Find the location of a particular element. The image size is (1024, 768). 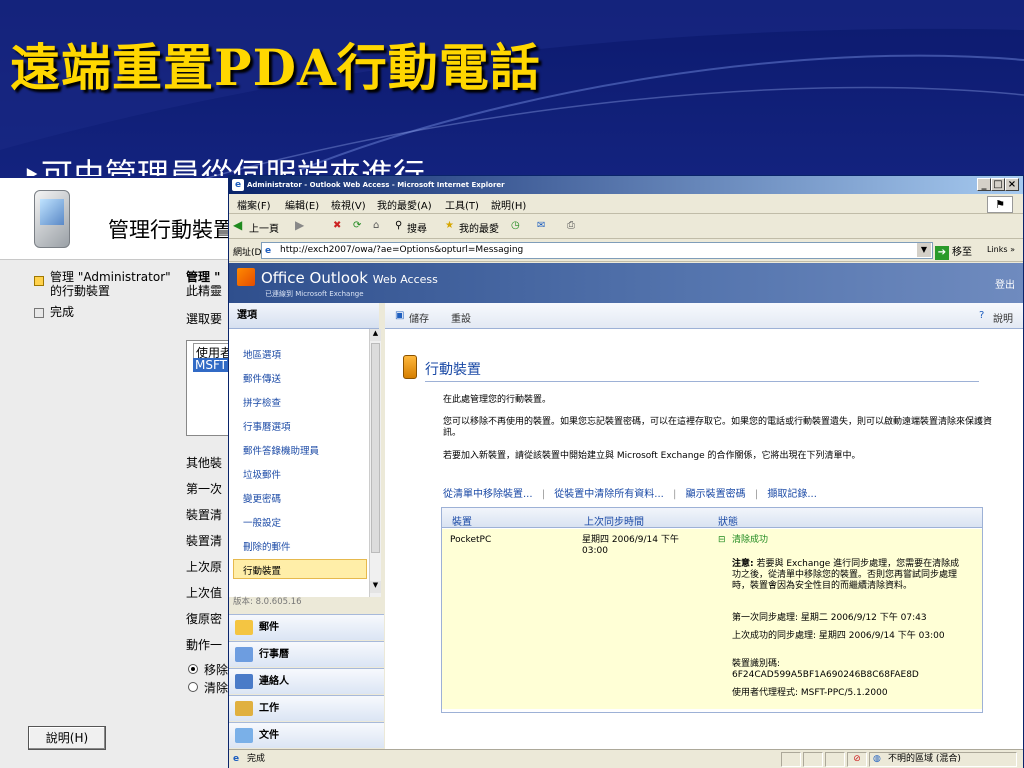

step-complete: 完成 is located at coordinates (62, 312).